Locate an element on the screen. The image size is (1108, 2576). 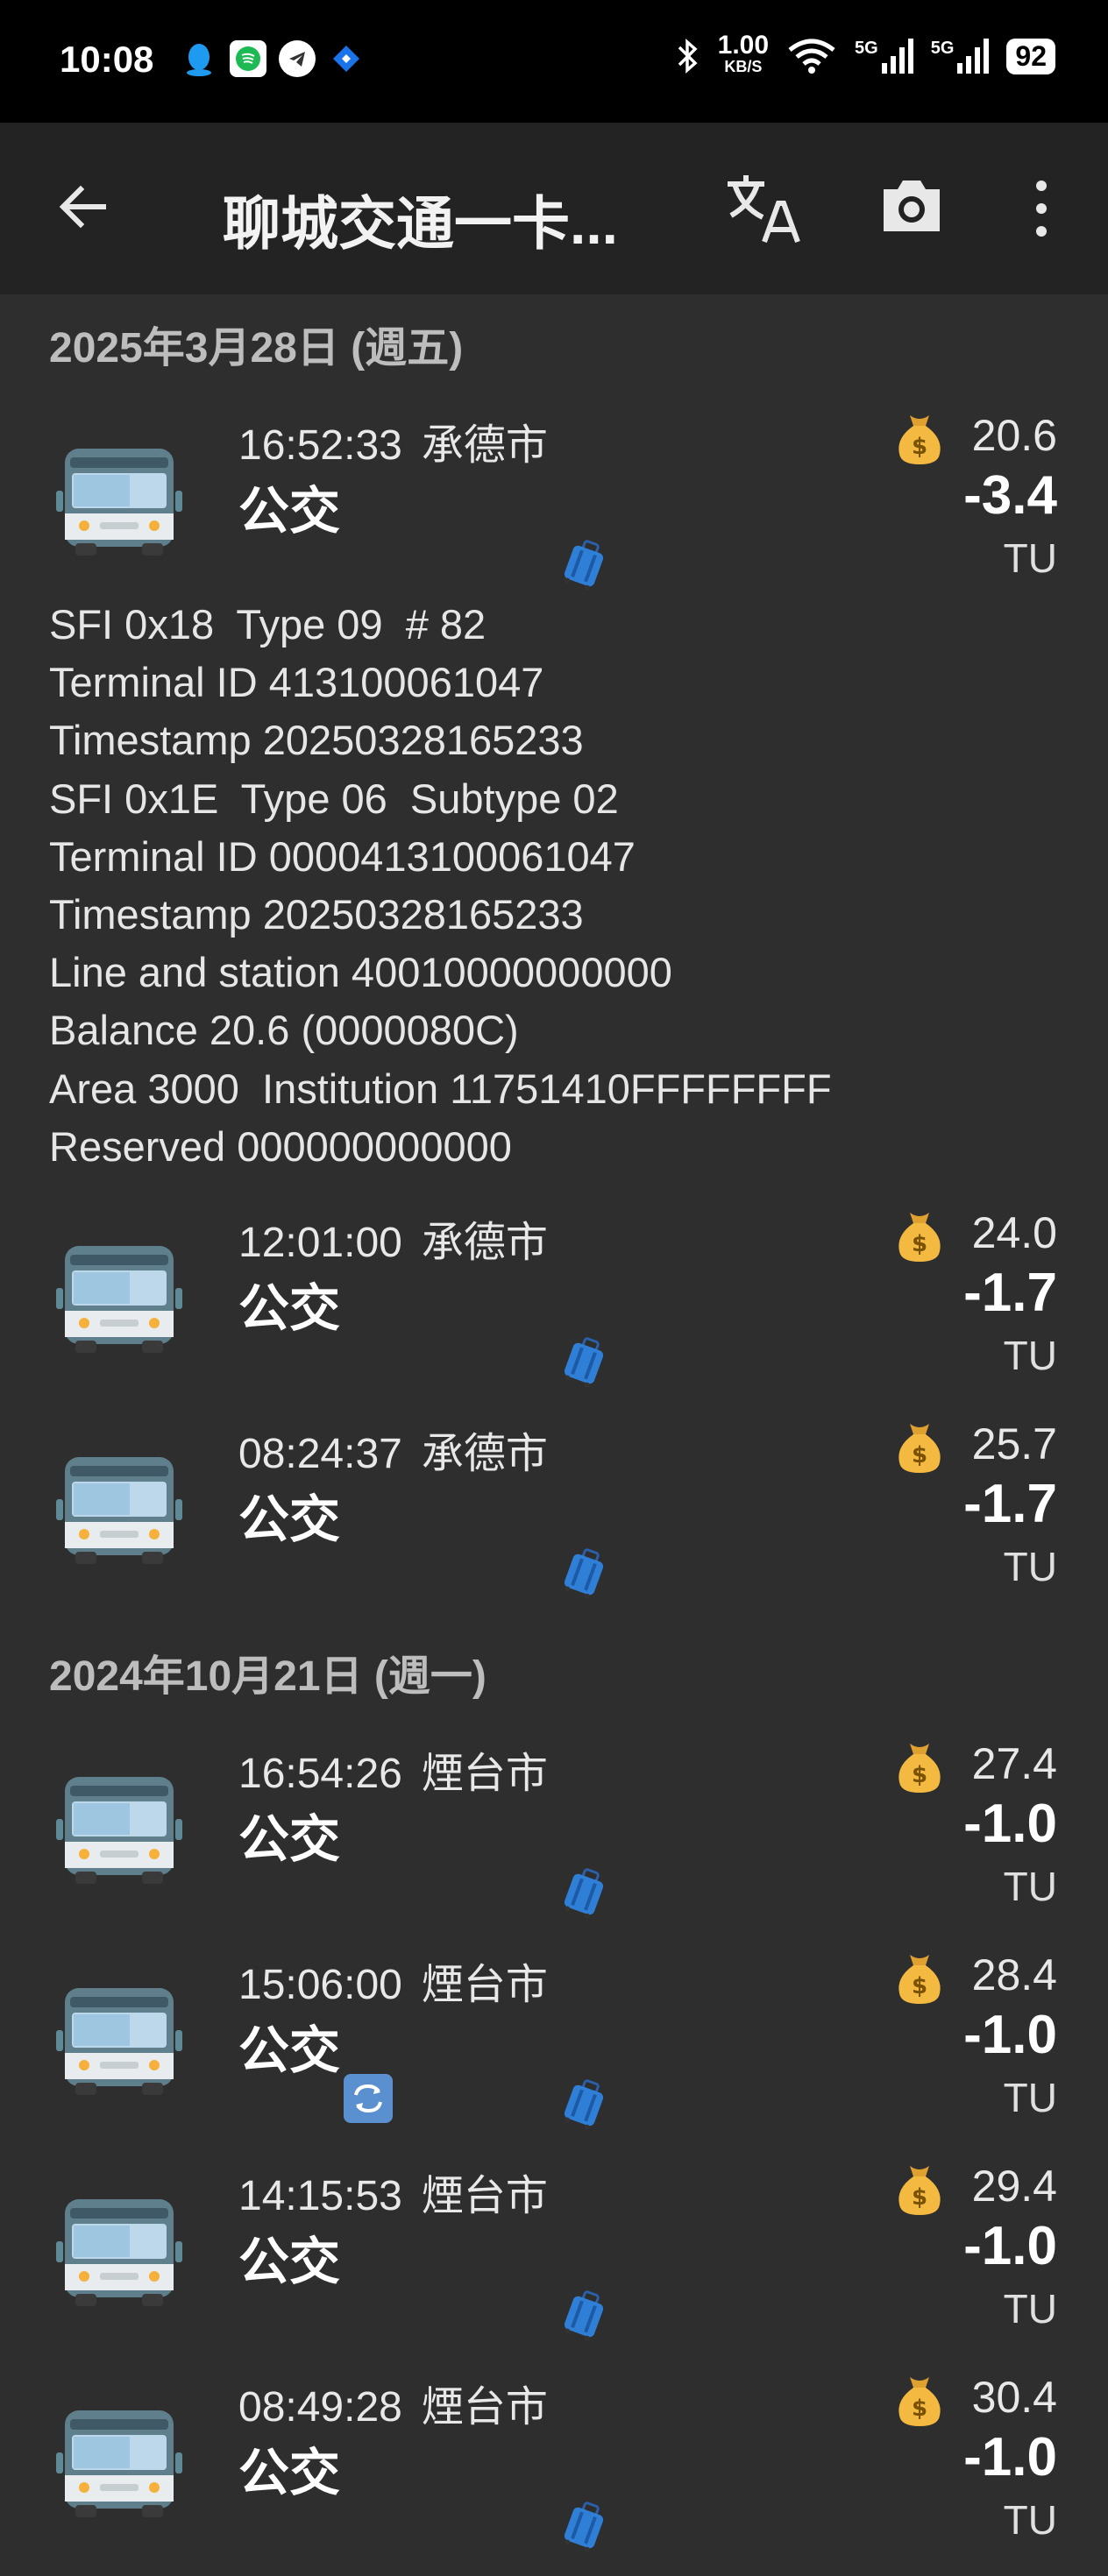
date-header: 2024年10月21日 (週一) is located at coordinates (268, 1677).